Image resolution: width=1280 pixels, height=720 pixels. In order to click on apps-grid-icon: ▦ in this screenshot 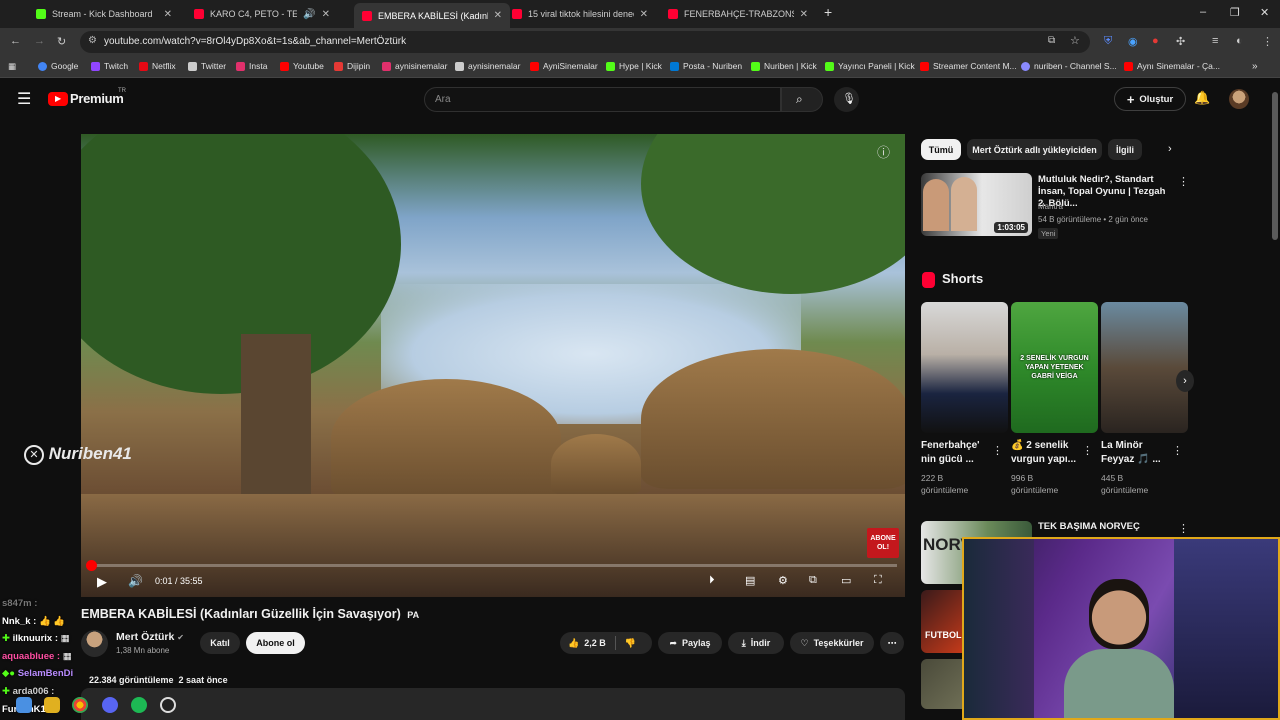, I will do `click(12, 66)`.